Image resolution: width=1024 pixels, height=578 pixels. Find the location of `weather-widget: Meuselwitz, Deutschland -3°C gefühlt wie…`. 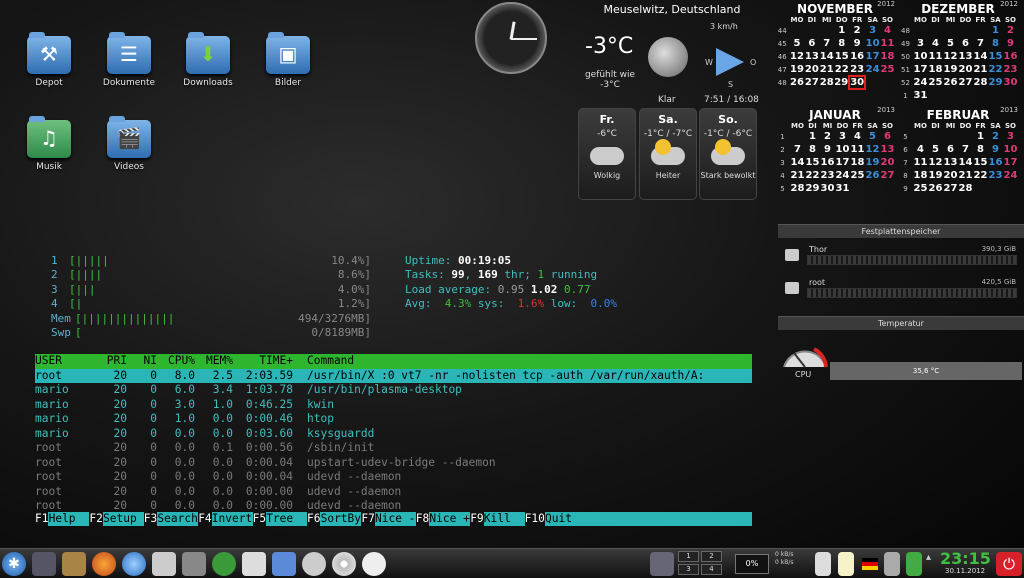

weather-widget: Meuselwitz, Deutschland -3°C gefühlt wie… is located at coordinates (672, 102).